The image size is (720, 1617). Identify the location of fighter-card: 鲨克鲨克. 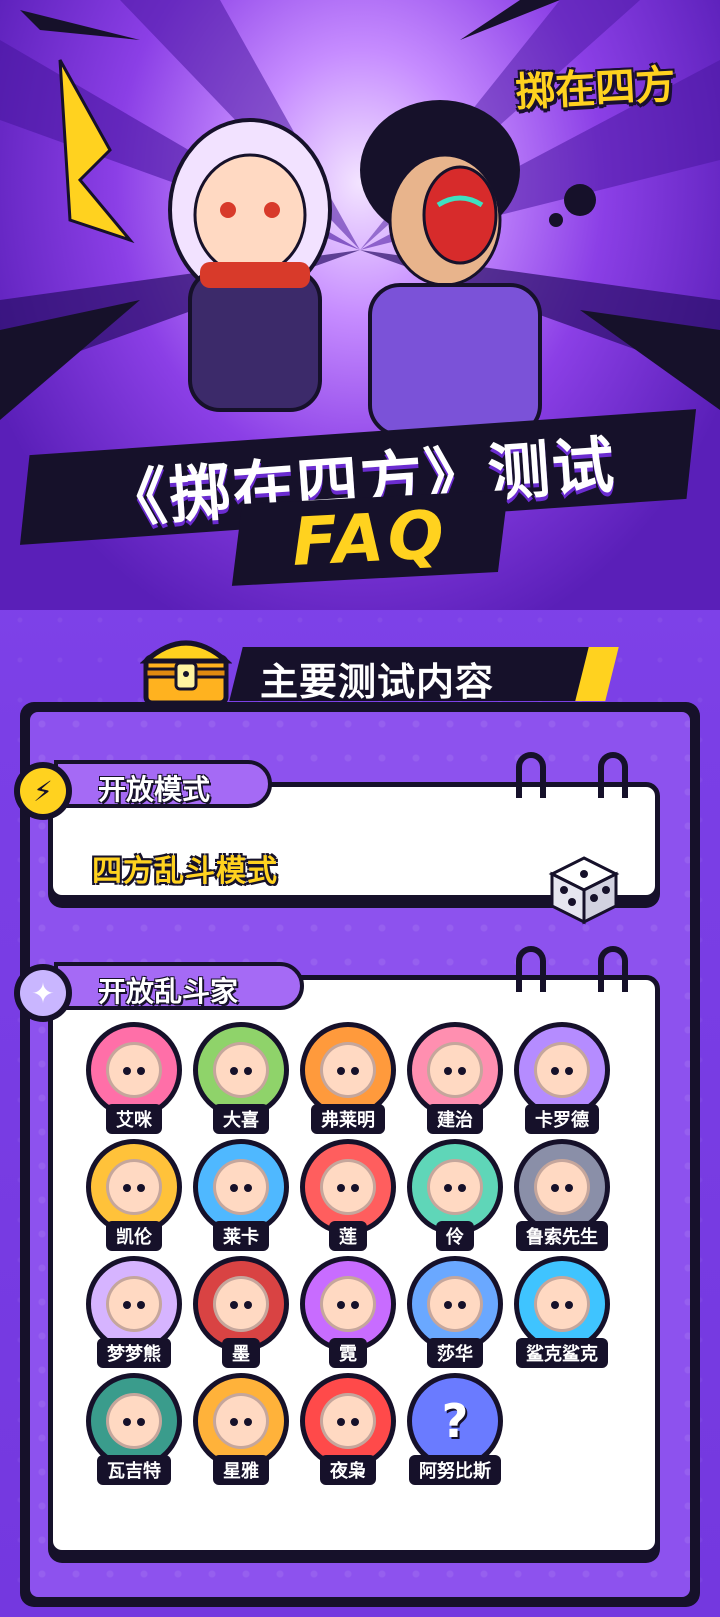
(562, 1312).